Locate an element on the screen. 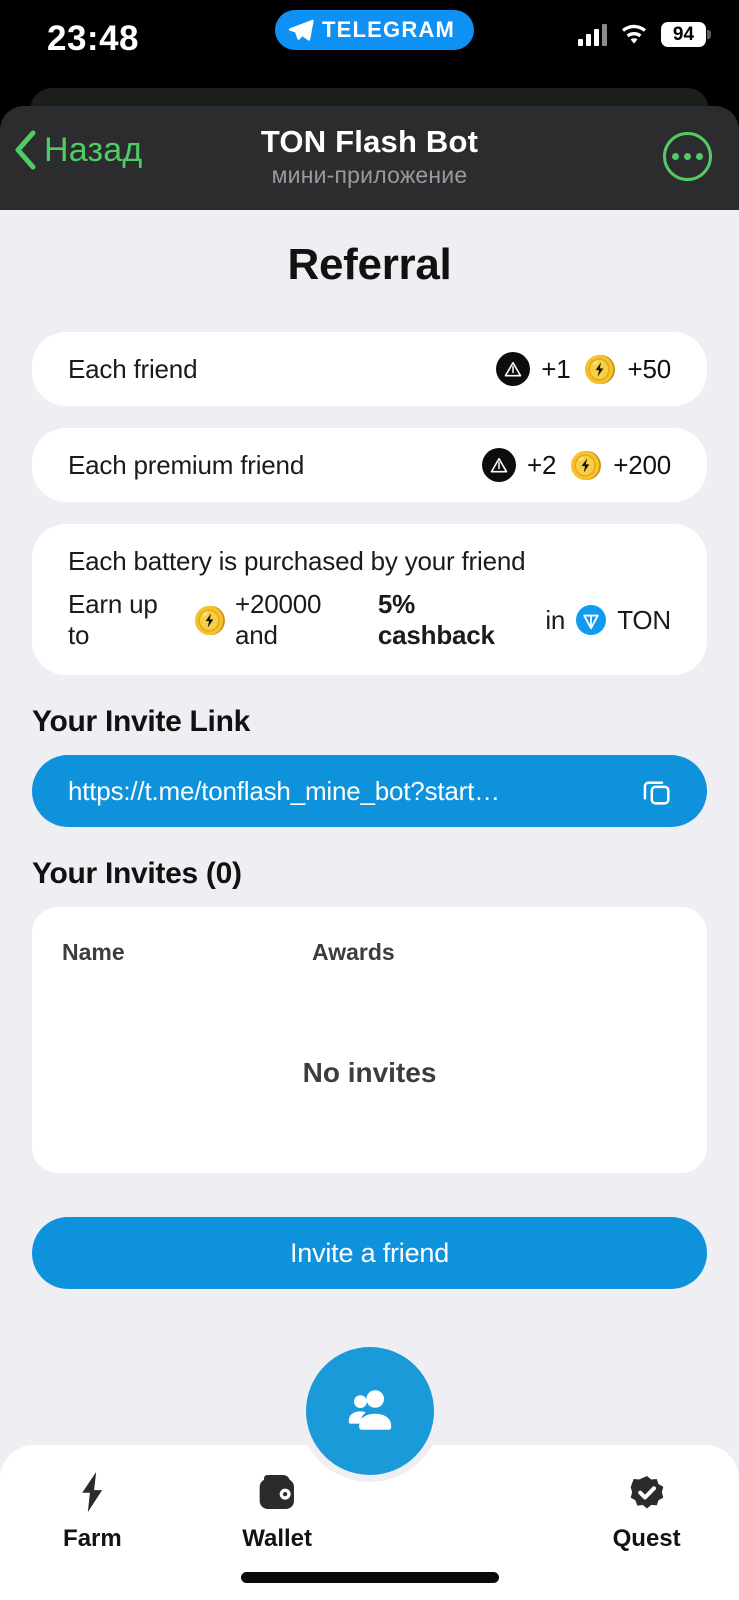 The image size is (739, 1600). telegram-badge: TELEGRAM is located at coordinates (375, 30).